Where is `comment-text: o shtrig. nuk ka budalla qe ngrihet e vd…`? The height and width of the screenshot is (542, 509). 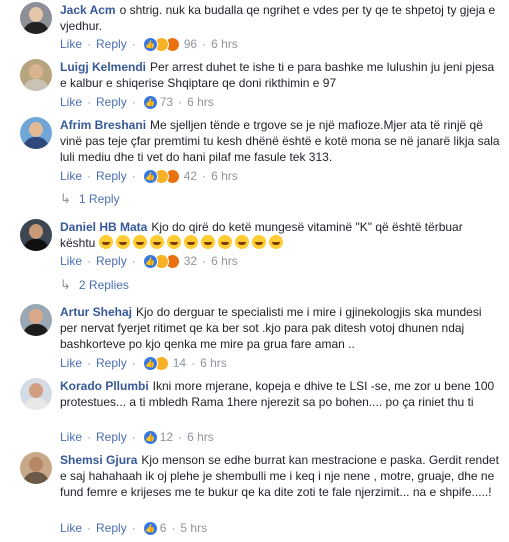
comment-text: o shtrig. nuk ka budalla qe ngrihet e vd… is located at coordinates (278, 18).